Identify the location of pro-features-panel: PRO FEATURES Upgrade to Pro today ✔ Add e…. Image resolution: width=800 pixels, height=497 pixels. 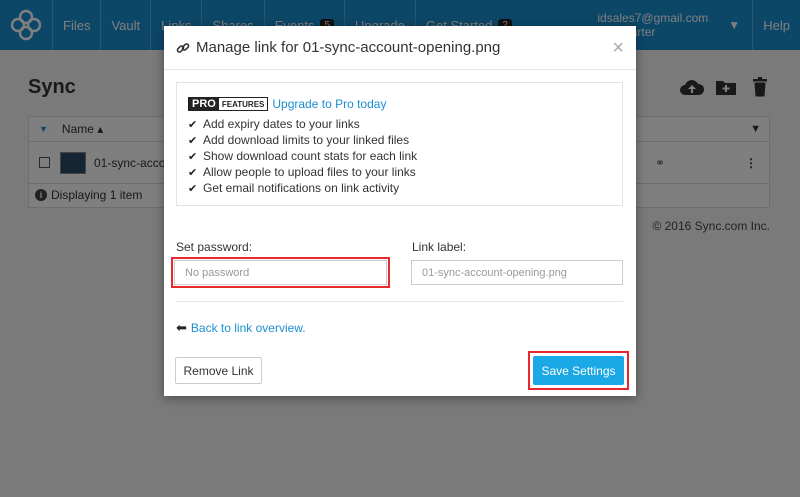
(399, 144).